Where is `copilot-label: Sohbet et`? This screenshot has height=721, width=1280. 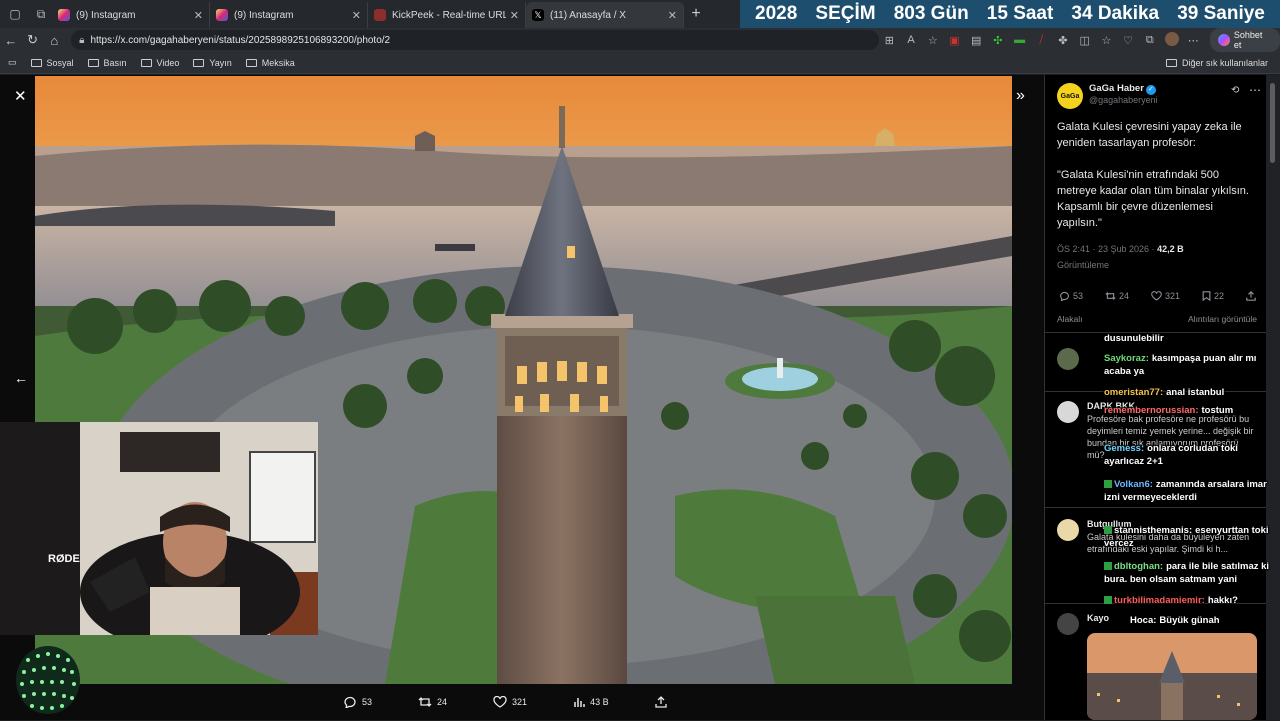 copilot-label: Sohbet et is located at coordinates (1248, 40).